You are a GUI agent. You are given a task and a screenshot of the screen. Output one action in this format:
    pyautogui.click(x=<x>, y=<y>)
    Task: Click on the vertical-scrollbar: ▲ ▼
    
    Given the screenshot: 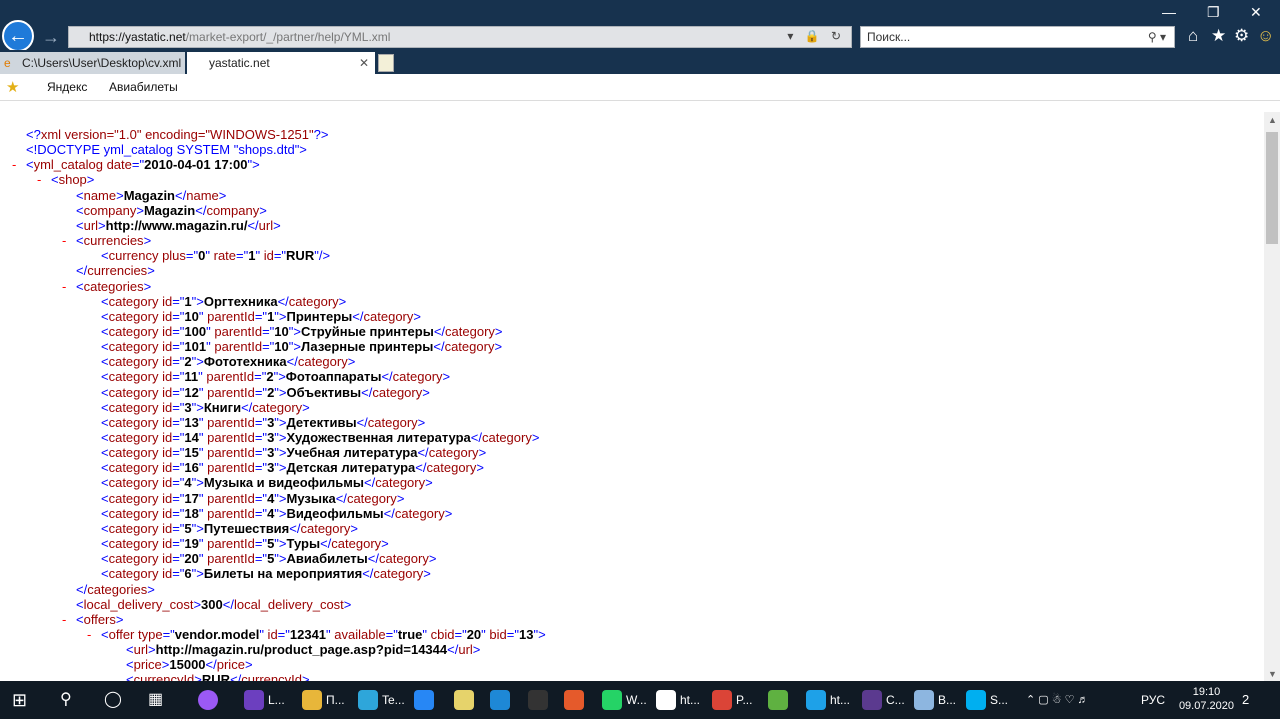 What is the action you would take?
    pyautogui.click(x=1272, y=396)
    